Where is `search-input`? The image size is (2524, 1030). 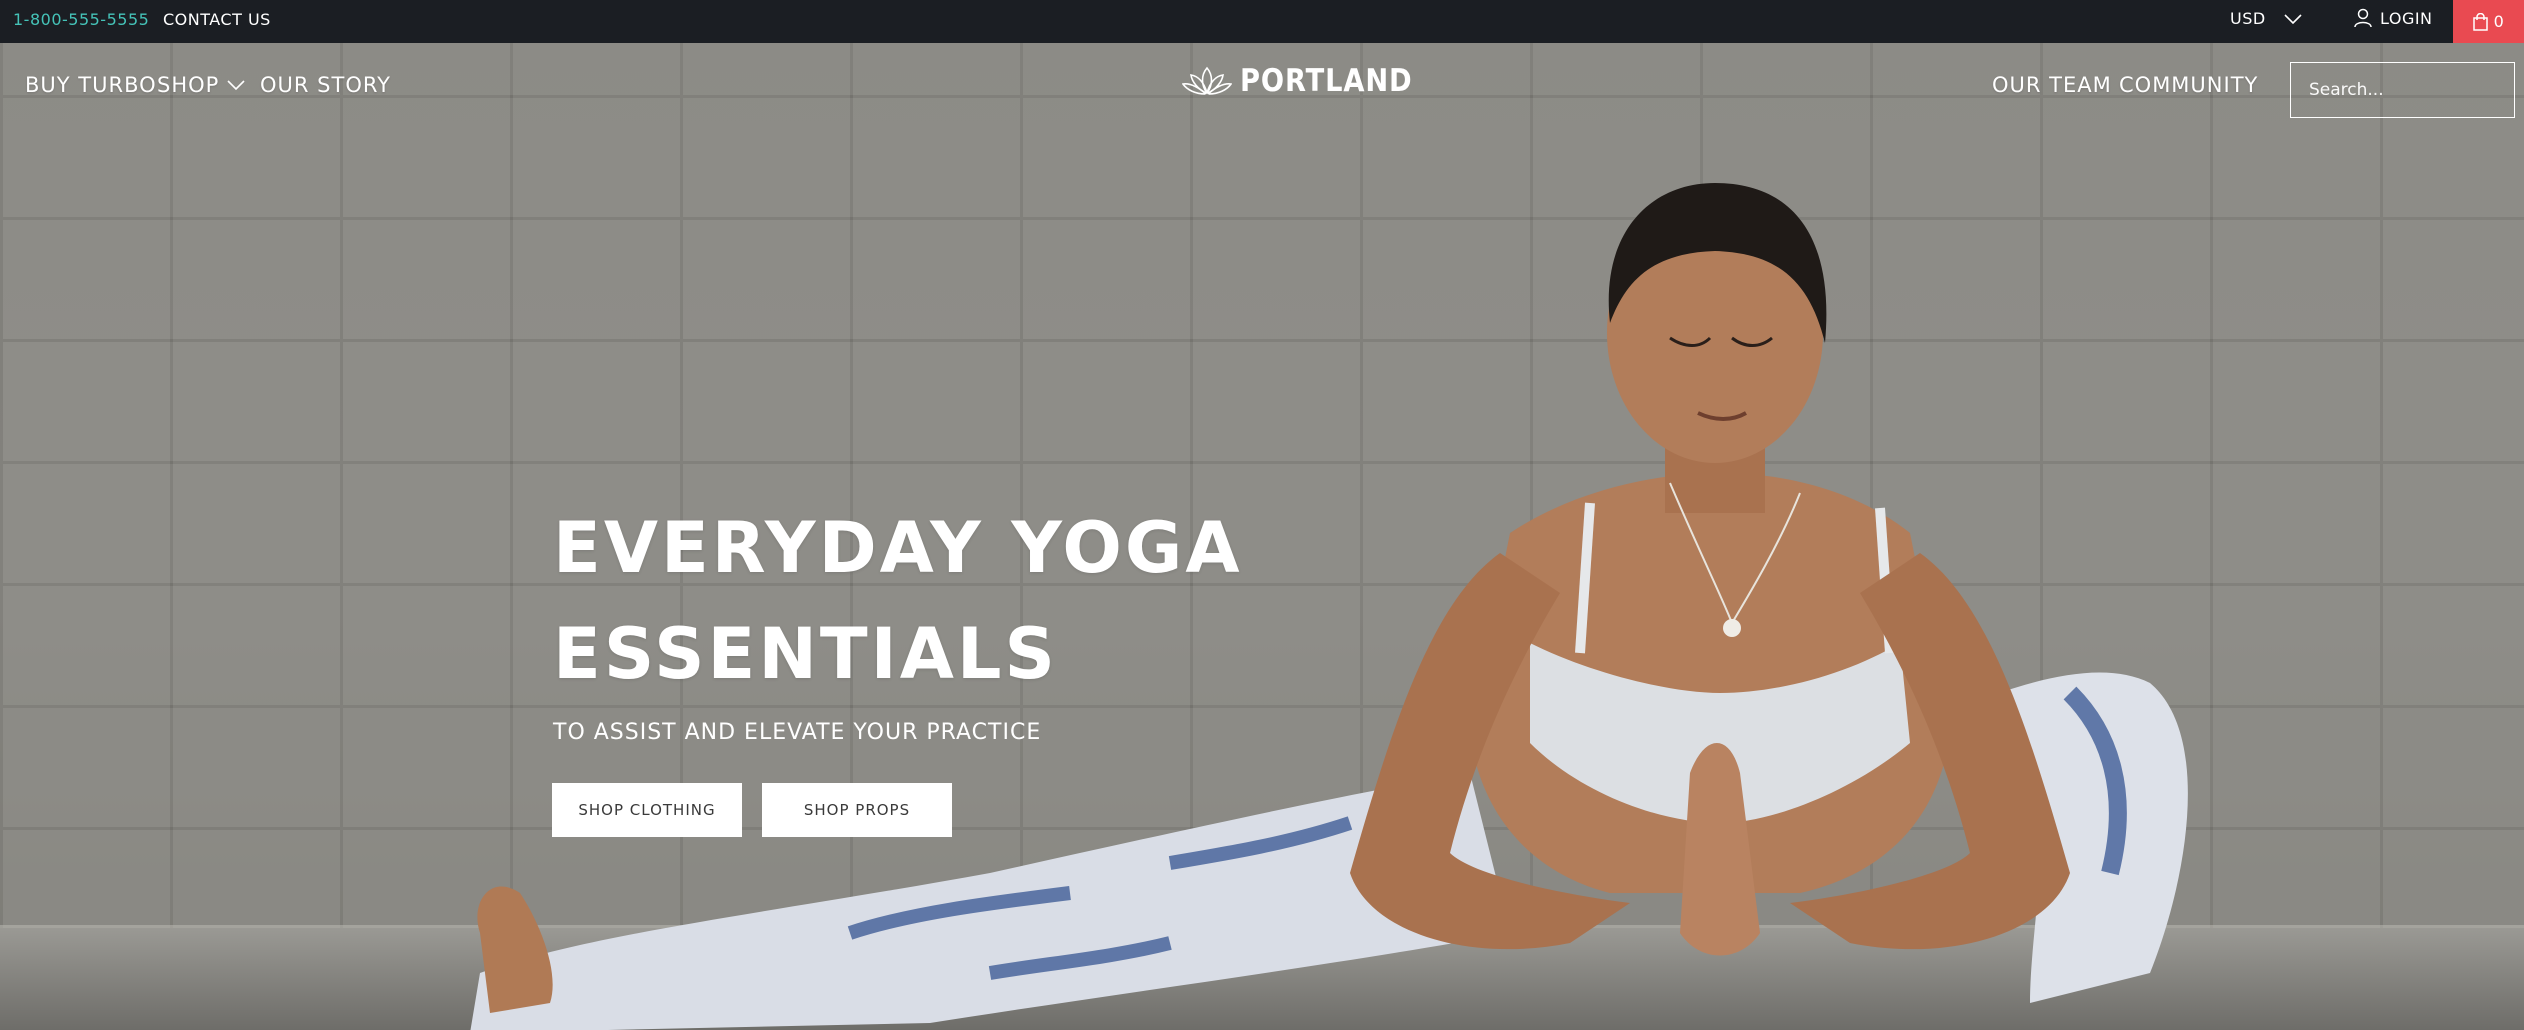
search-input is located at coordinates (2416, 90).